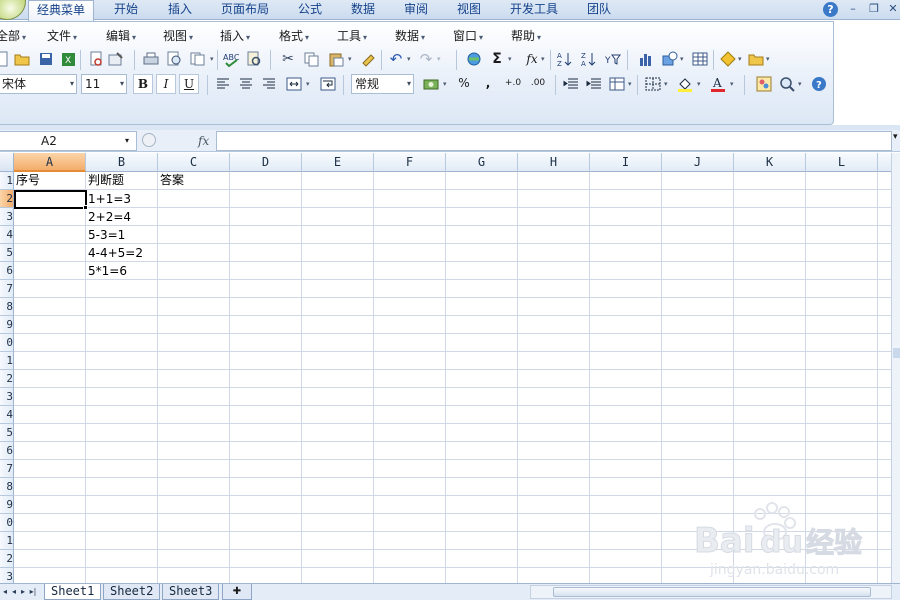 This screenshot has width=900, height=600. I want to click on cell-b4: 5-3=1, so click(105, 235).